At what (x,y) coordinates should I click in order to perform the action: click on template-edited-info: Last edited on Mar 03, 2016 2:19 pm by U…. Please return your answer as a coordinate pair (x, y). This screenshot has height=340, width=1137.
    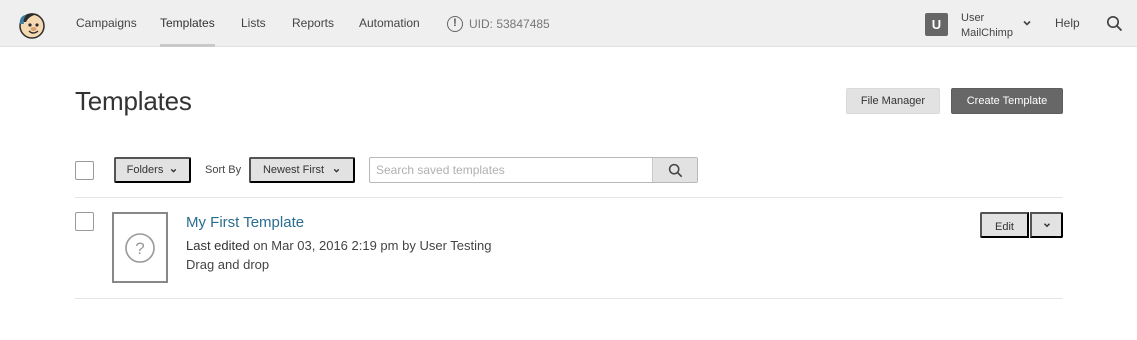
    Looking at the image, I should click on (338, 245).